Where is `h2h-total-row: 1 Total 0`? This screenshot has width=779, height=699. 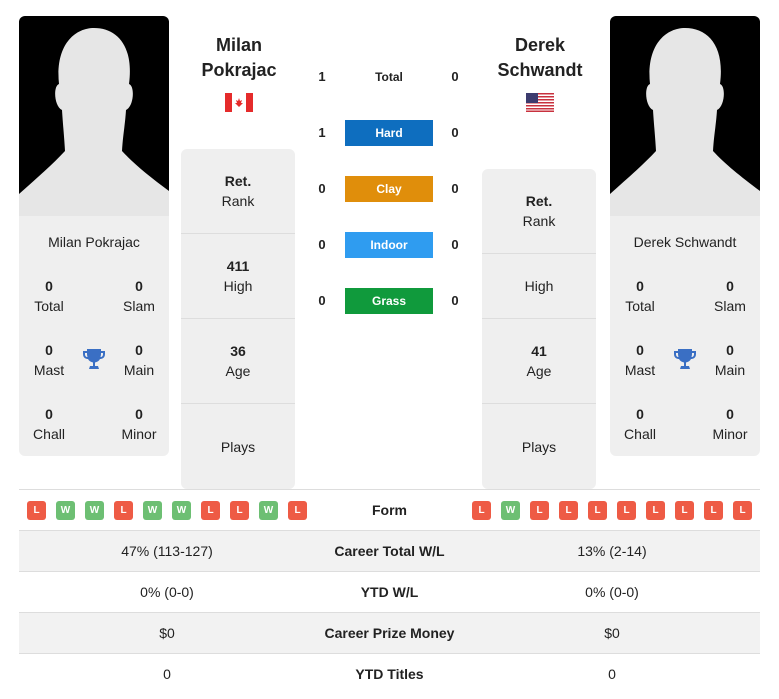 h2h-total-row: 1 Total 0 is located at coordinates (390, 77).